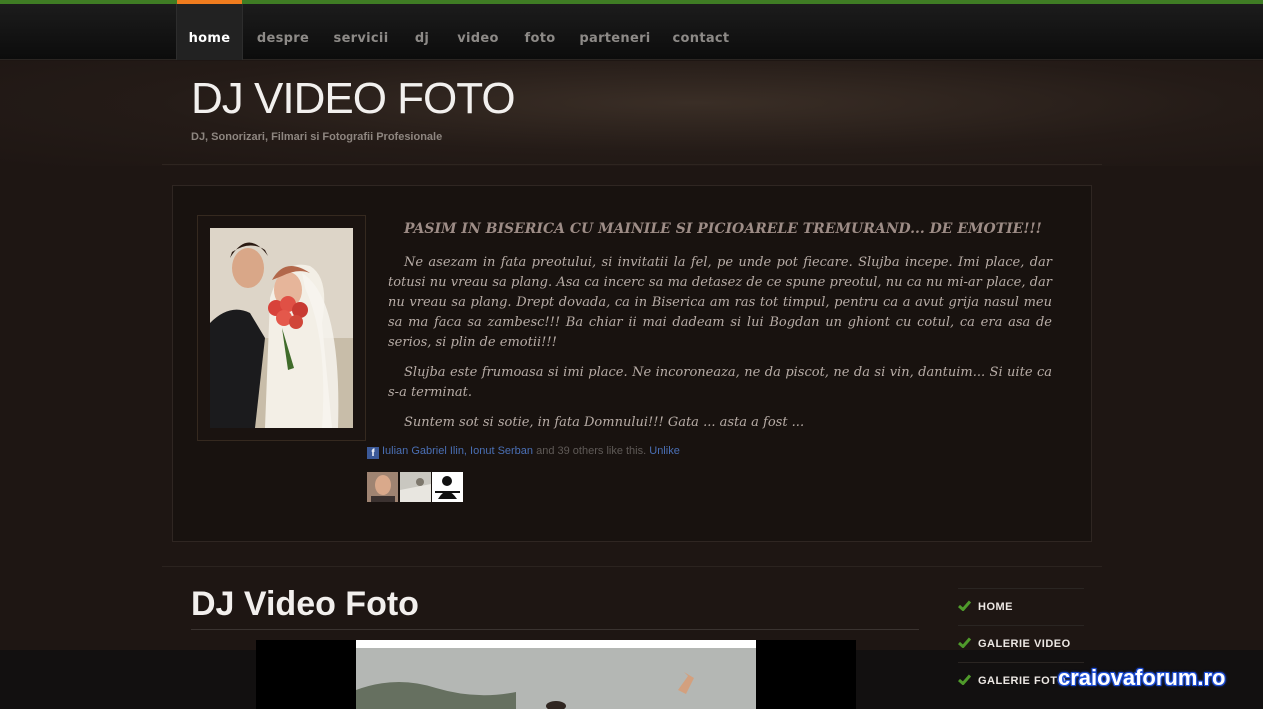 Image resolution: width=1263 pixels, height=709 pixels. Describe the element at coordinates (209, 30) in the screenshot. I see `nav-home: home` at that location.